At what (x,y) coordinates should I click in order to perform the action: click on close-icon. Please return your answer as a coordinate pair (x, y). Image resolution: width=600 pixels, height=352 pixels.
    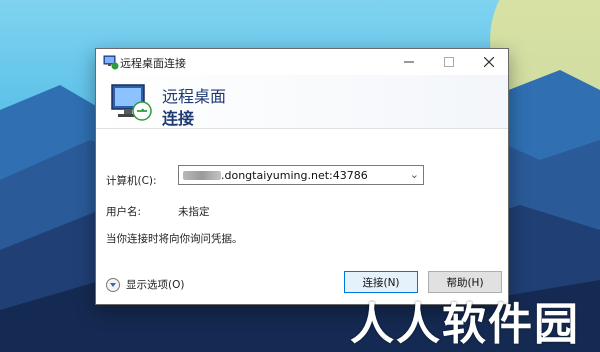
    Looking at the image, I should click on (489, 62).